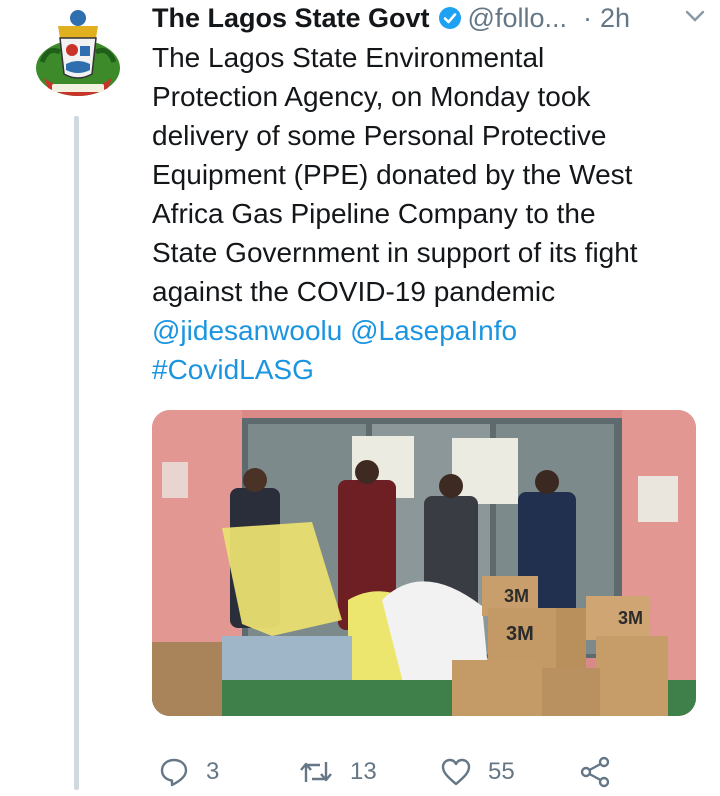  Describe the element at coordinates (456, 772) in the screenshot. I see `like-icon` at that location.